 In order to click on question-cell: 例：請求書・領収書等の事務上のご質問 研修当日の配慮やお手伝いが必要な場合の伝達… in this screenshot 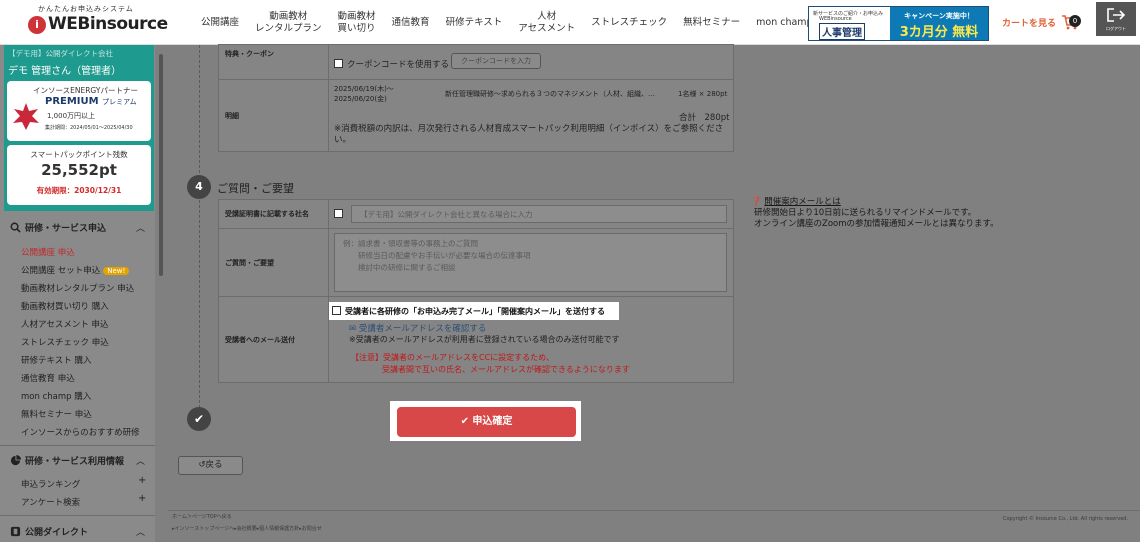, I will do `click(531, 262)`.